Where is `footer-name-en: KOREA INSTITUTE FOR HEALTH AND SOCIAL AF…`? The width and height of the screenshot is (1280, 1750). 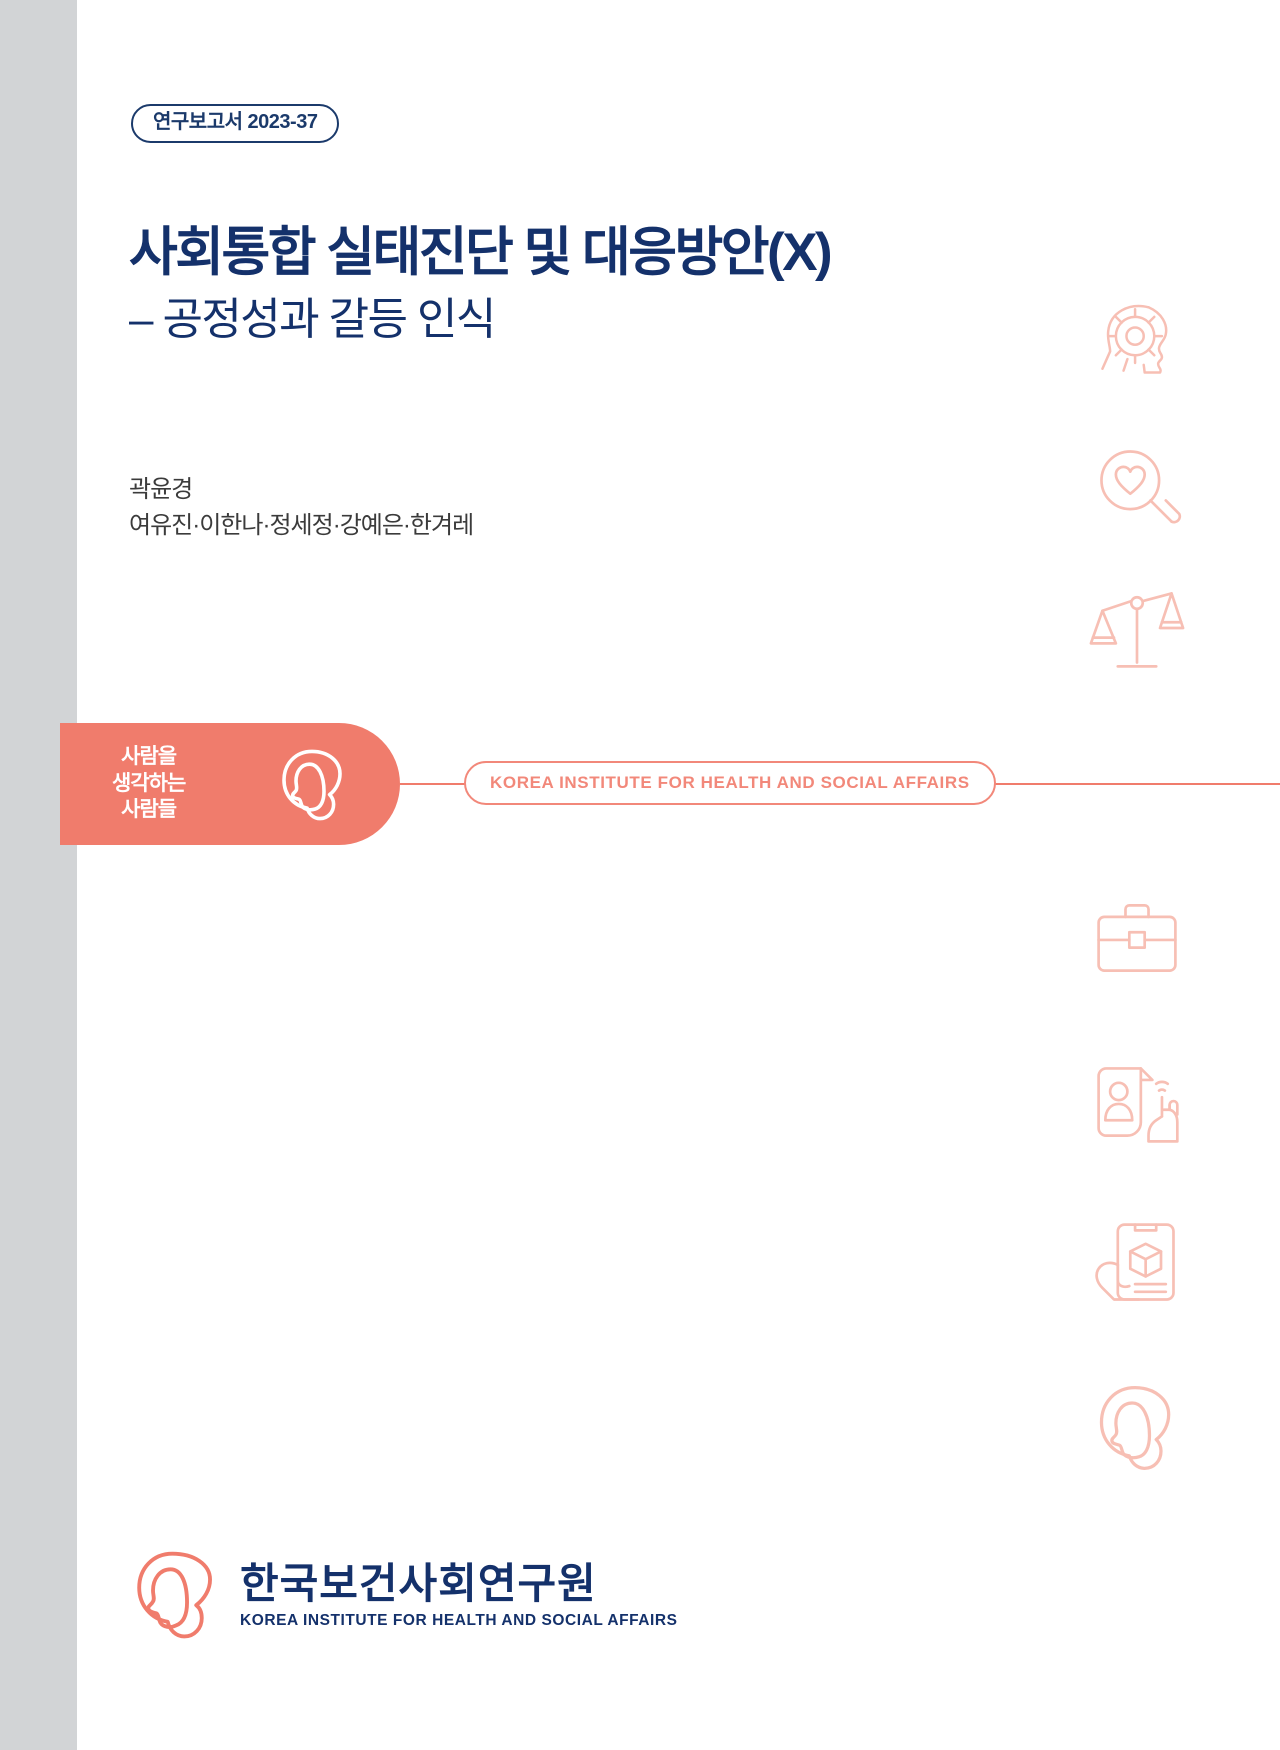
footer-name-en: KOREA INSTITUTE FOR HEALTH AND SOCIAL AF… is located at coordinates (459, 1620).